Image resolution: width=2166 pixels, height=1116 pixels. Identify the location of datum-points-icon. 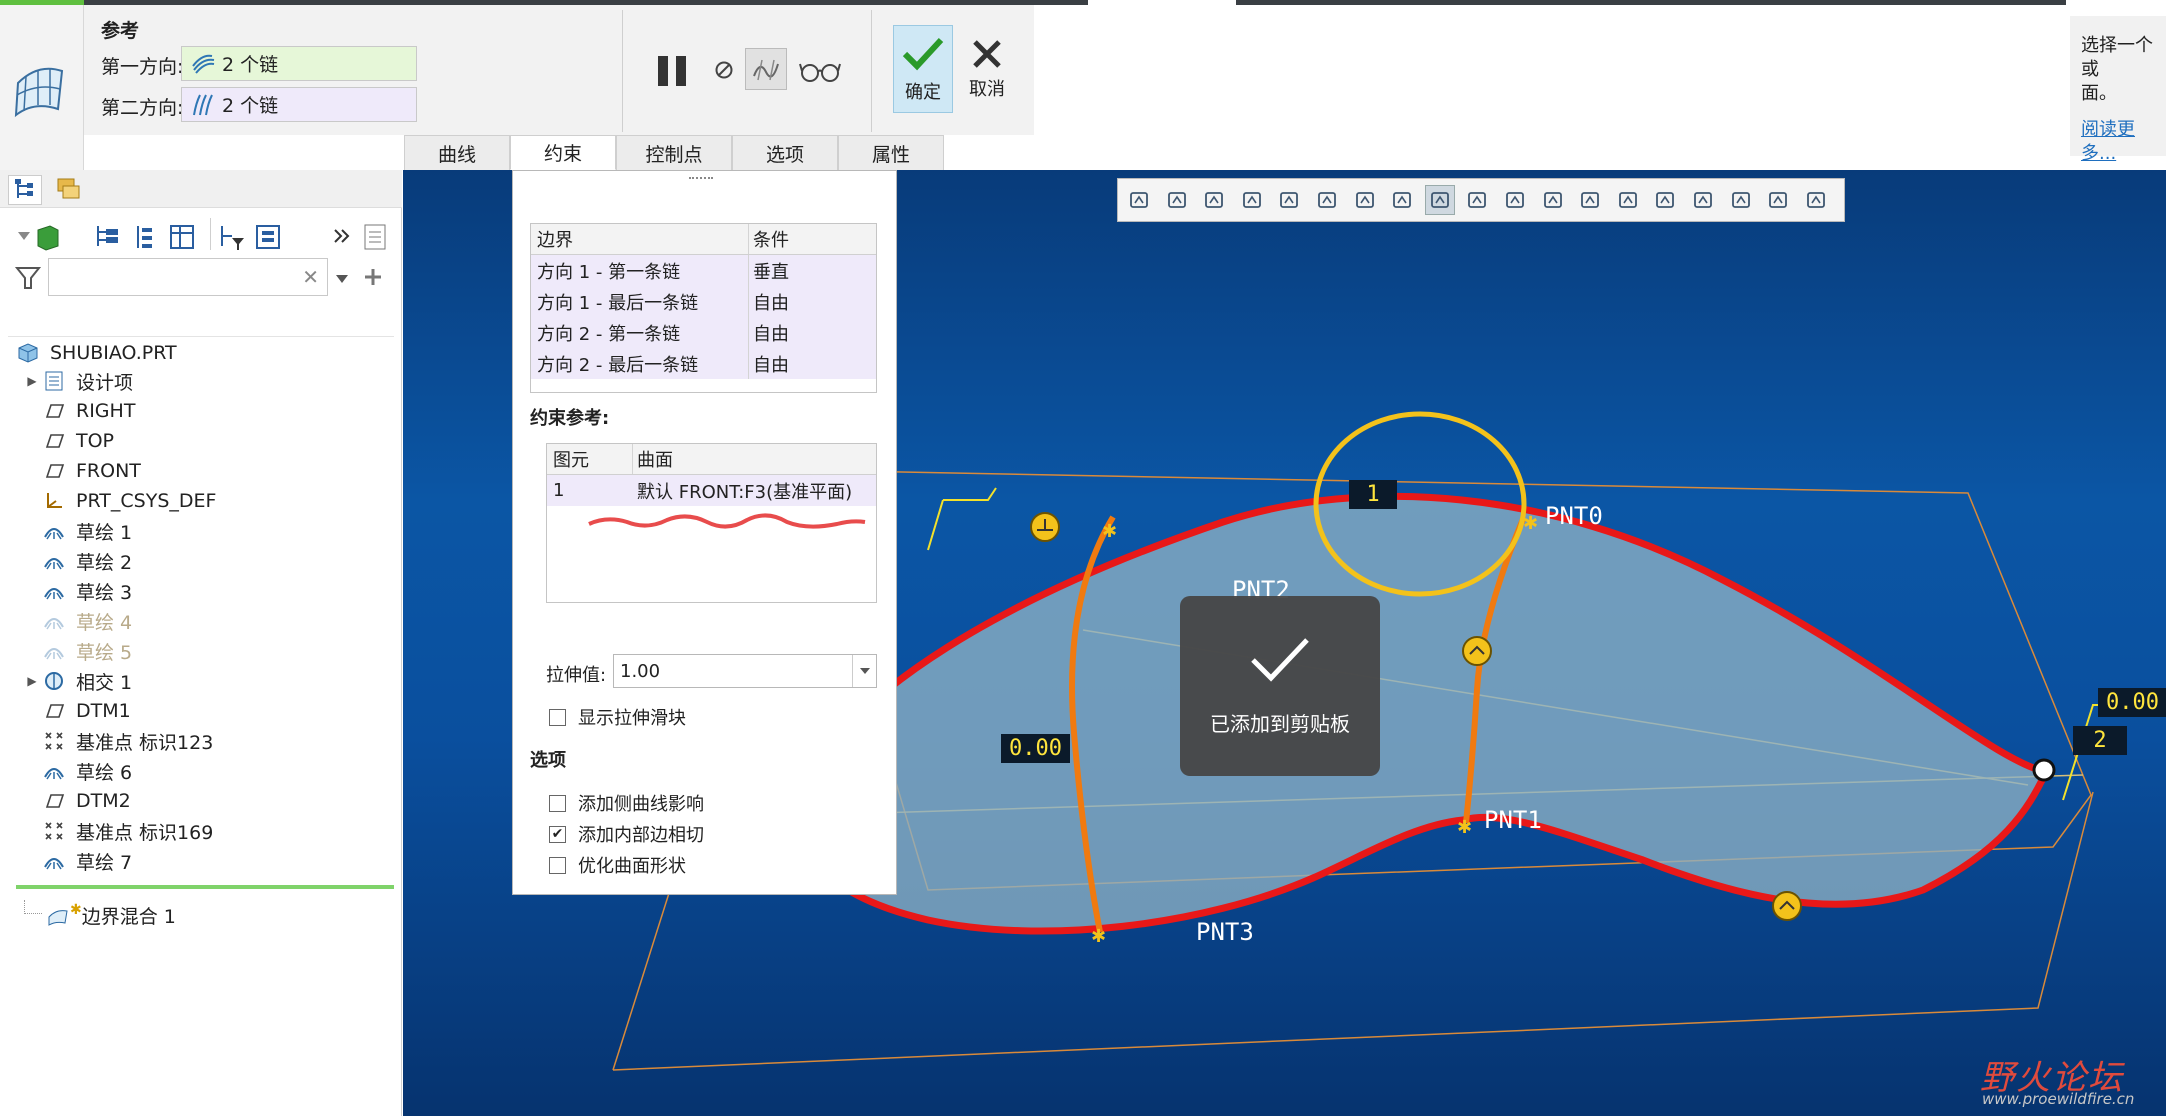
(1628, 200).